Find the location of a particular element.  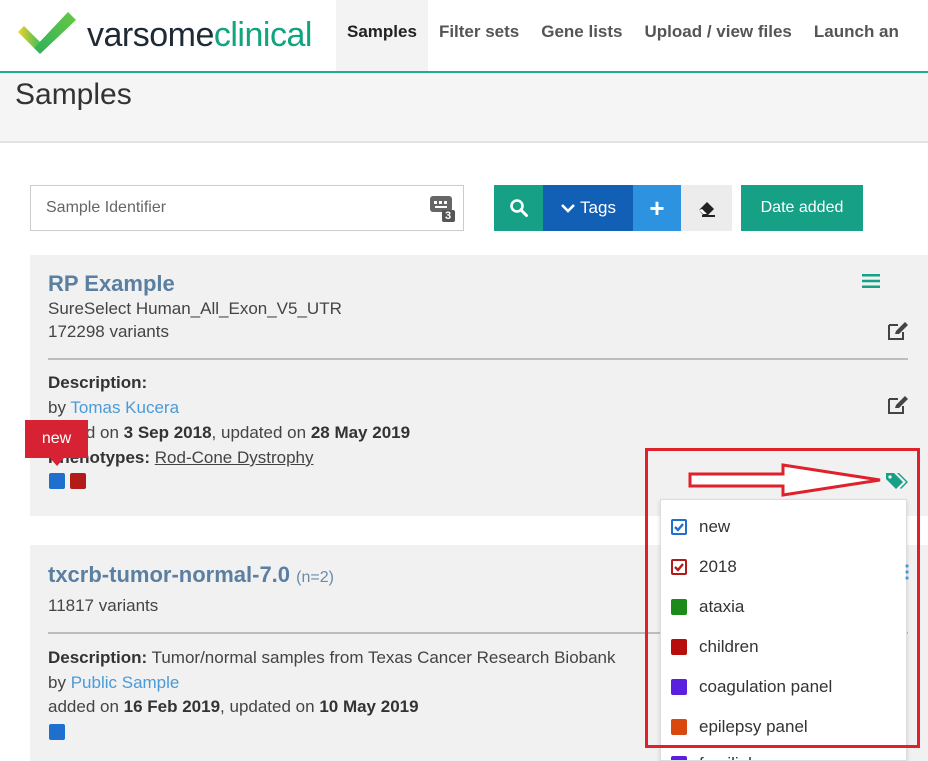

checkmark-logo-icon is located at coordinates (47, 33).